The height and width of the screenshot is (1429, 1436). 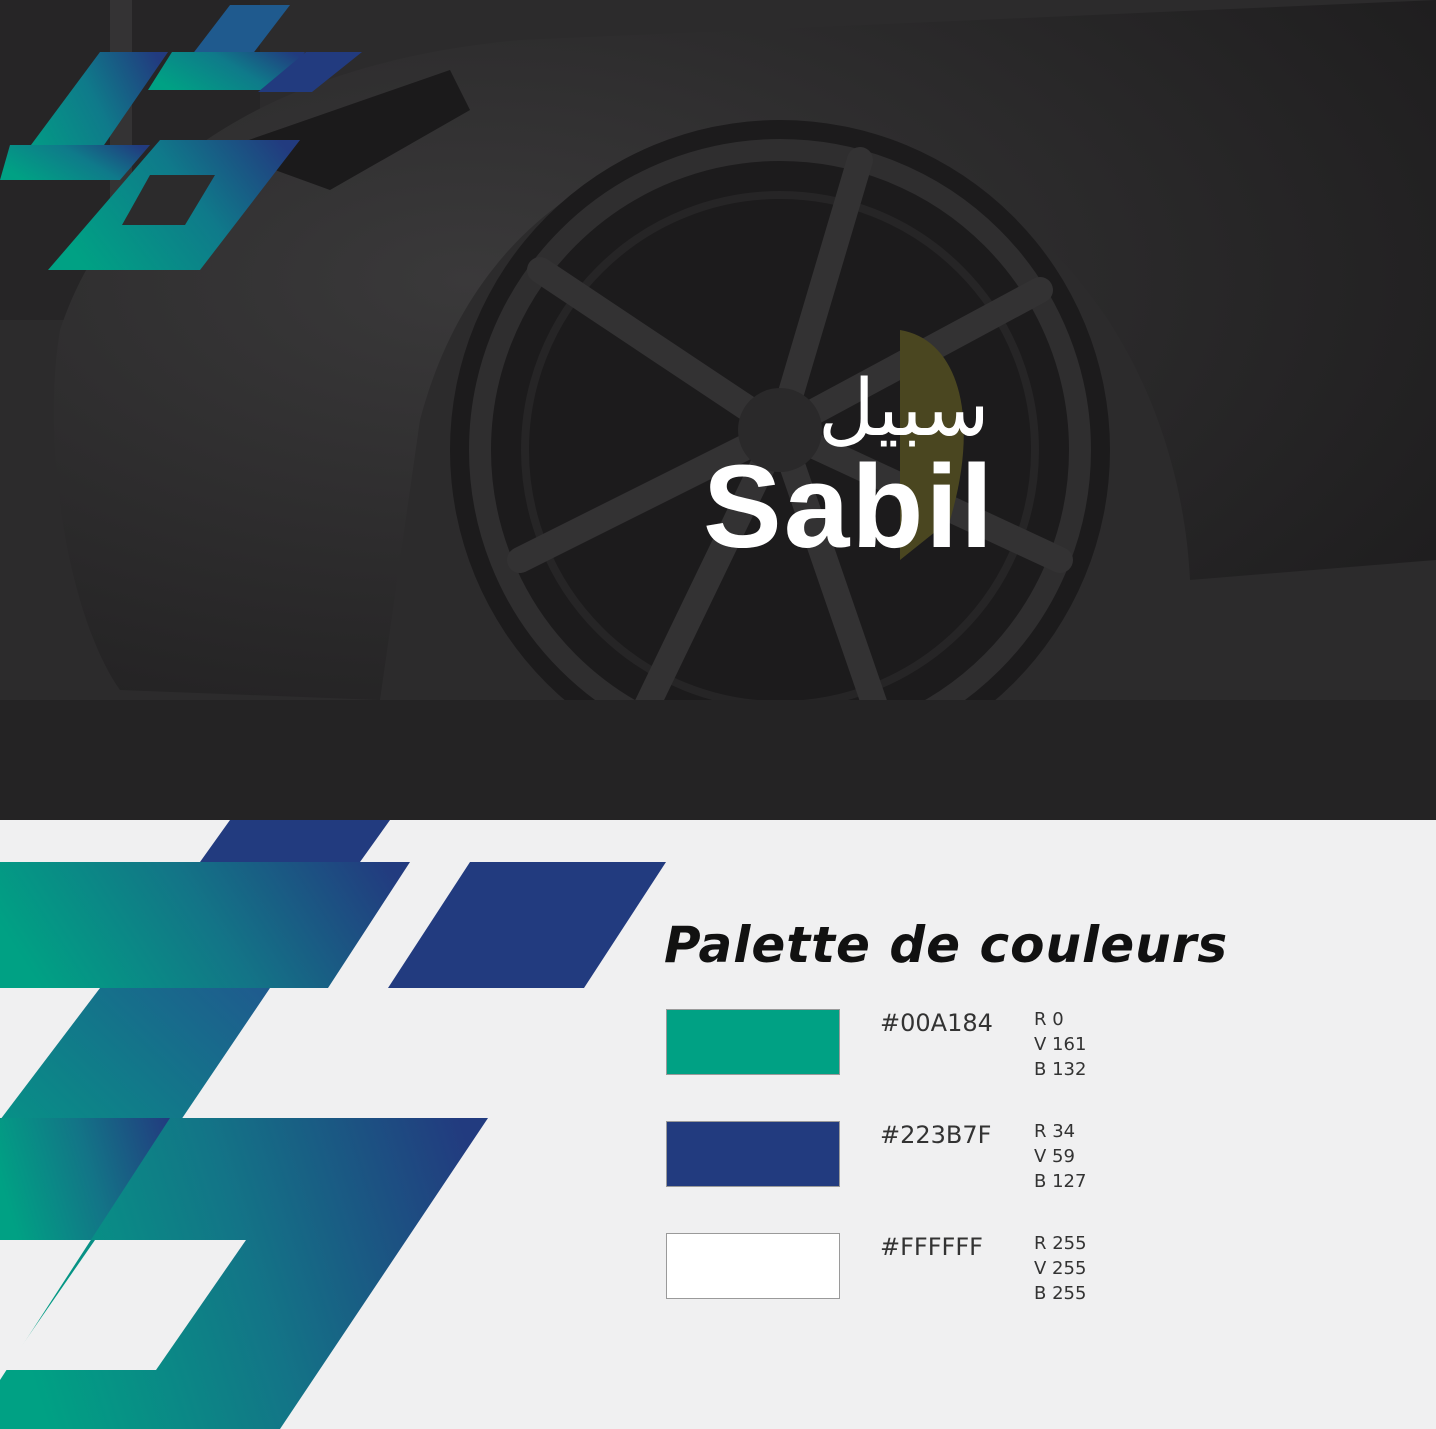 I want to click on rgb-values: R 34 V 59 B 127, so click(x=1060, y=1156).